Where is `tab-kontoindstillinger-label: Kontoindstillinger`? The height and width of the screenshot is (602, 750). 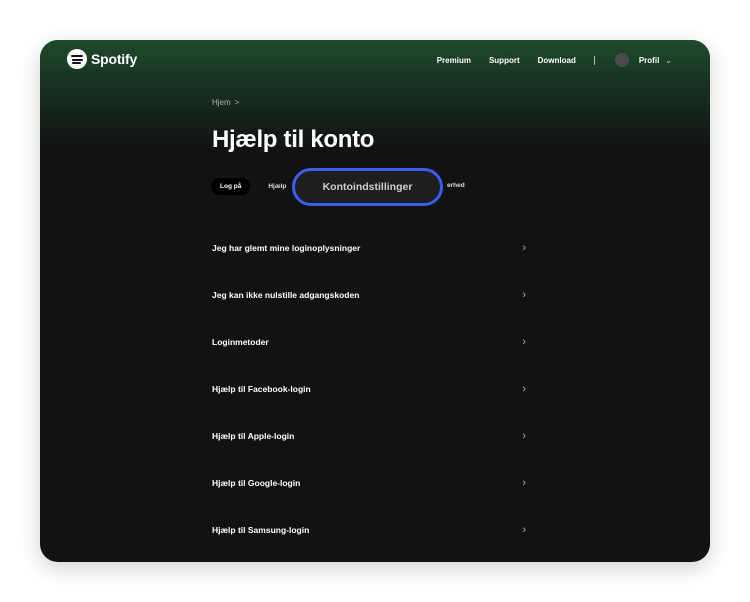 tab-kontoindstillinger-label: Kontoindstillinger is located at coordinates (367, 187).